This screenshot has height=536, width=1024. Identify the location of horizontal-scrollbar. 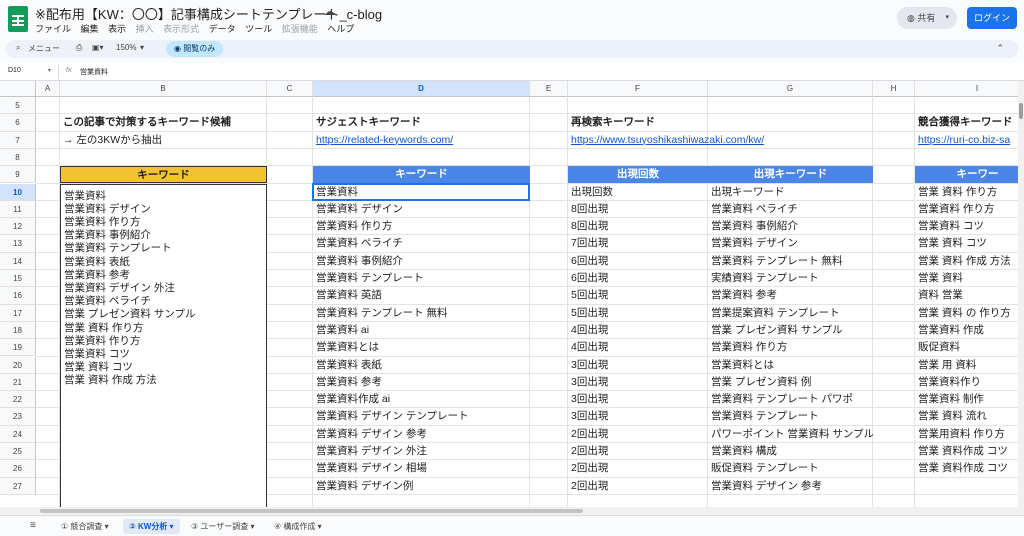
(512, 511).